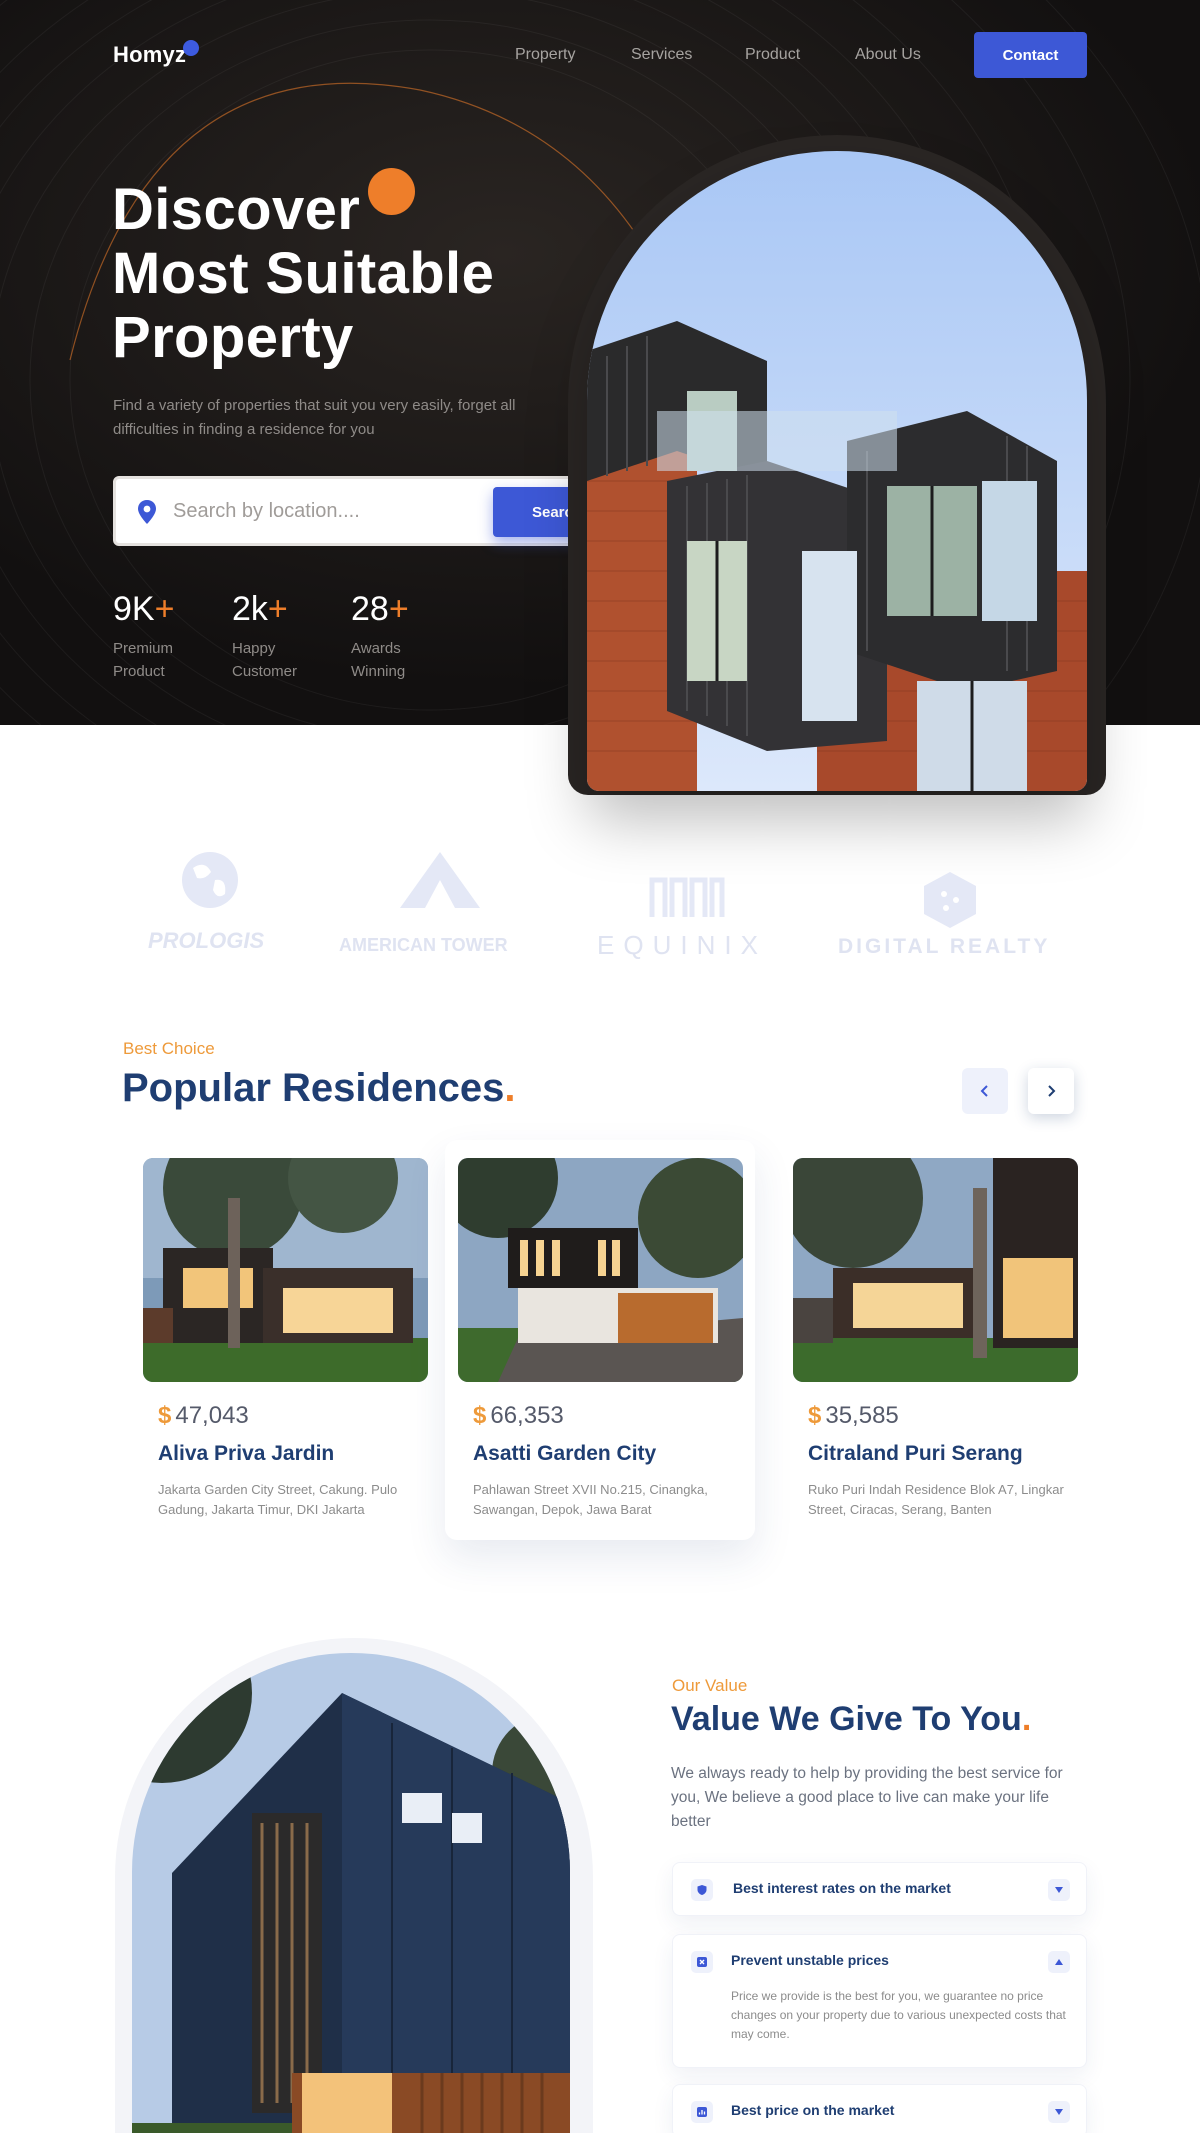 The width and height of the screenshot is (1200, 2133). Describe the element at coordinates (702, 1962) in the screenshot. I see `cancel-box-icon` at that location.